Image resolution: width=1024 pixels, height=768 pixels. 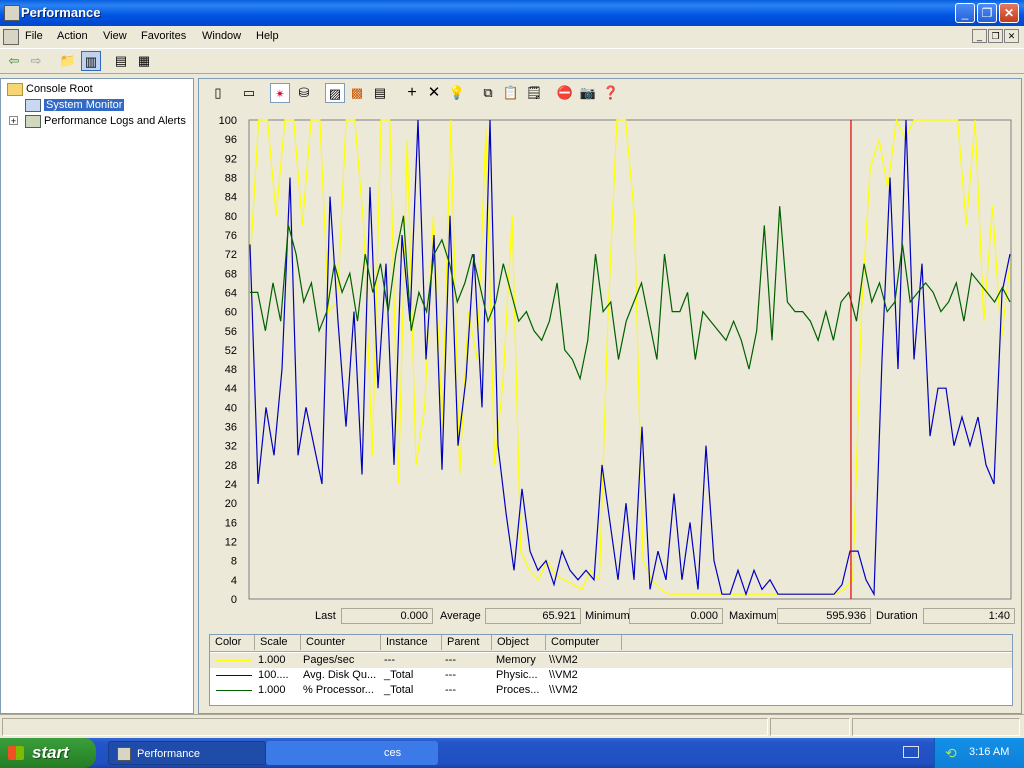 What do you see at coordinates (12, 13) in the screenshot?
I see `performance-app-icon` at bounding box center [12, 13].